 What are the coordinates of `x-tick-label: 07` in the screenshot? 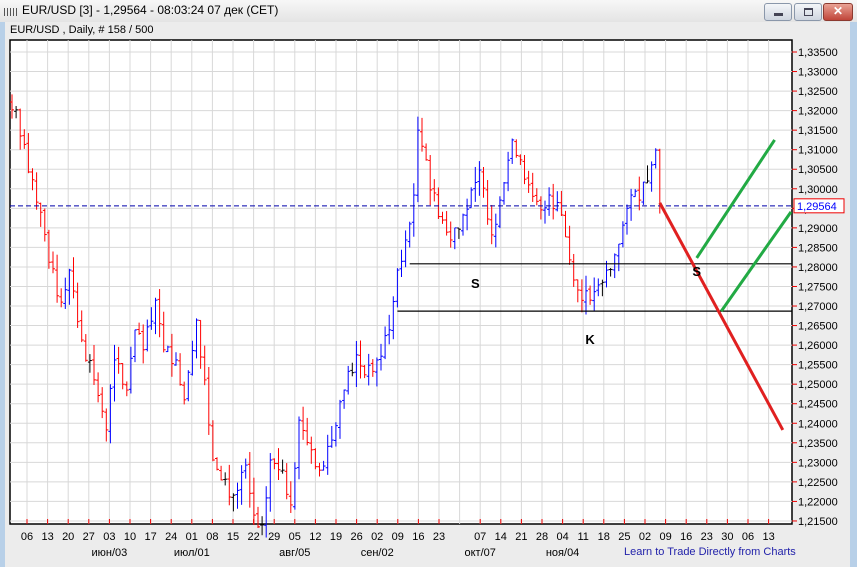 It's located at (480, 537).